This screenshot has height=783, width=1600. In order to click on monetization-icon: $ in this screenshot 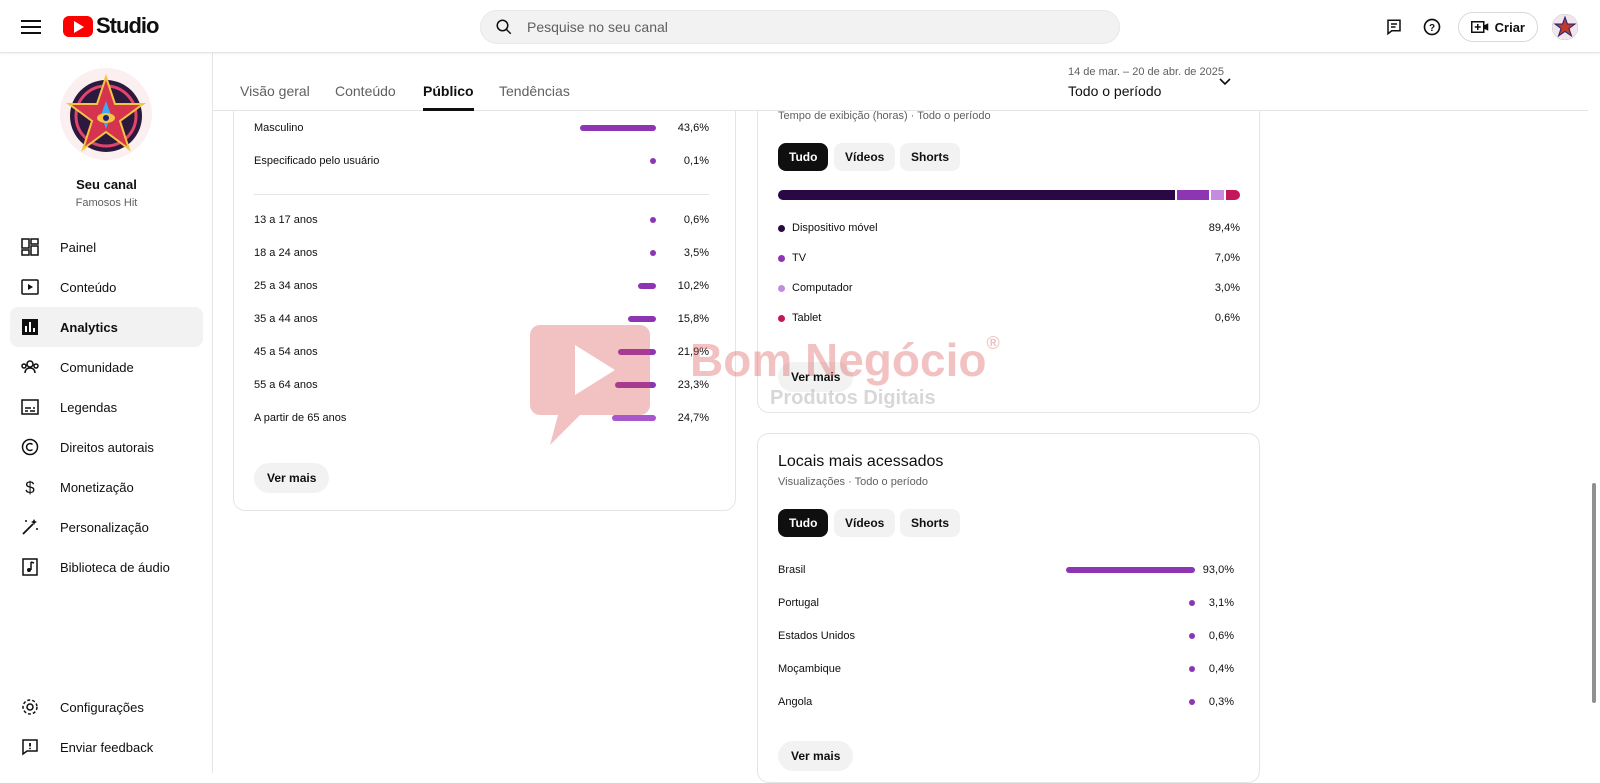, I will do `click(30, 487)`.